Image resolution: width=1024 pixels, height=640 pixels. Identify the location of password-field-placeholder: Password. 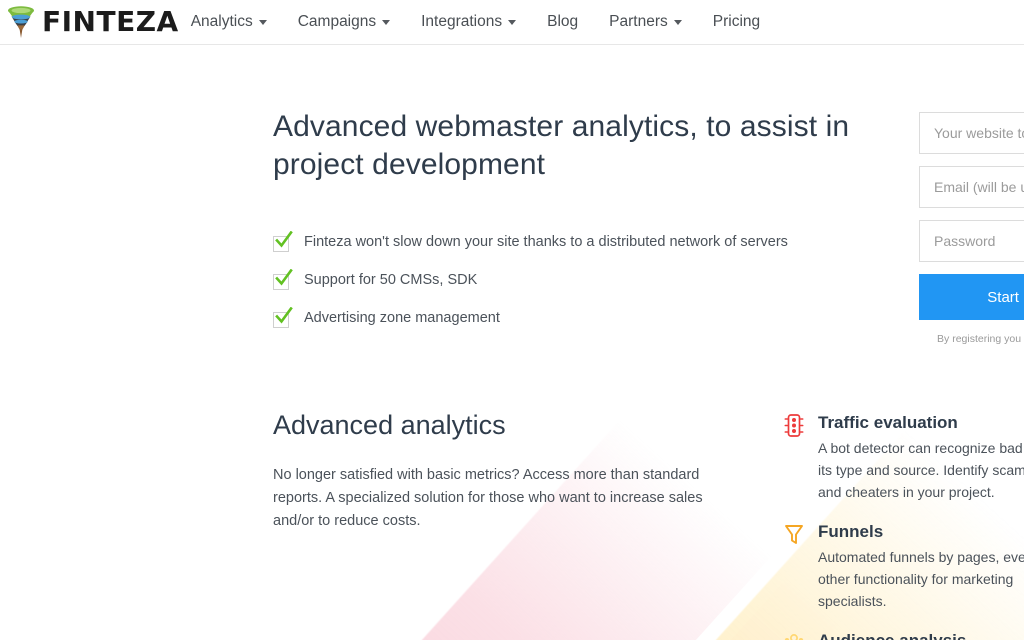
(965, 241).